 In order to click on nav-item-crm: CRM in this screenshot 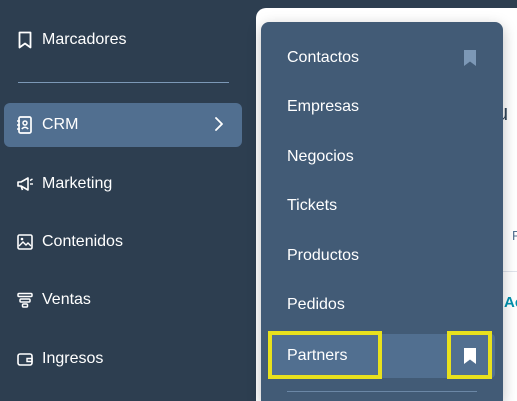, I will do `click(123, 125)`.